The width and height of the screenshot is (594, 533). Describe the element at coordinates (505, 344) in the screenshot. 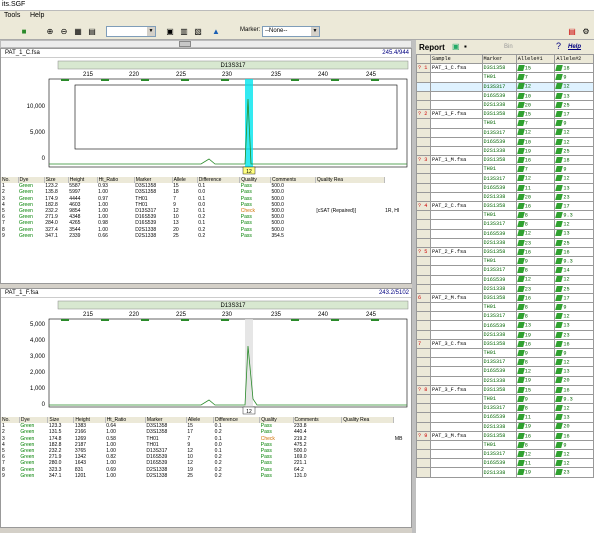

I see `report-row: 7 PAT_3_C.fsa D3S1358 16 16` at that location.